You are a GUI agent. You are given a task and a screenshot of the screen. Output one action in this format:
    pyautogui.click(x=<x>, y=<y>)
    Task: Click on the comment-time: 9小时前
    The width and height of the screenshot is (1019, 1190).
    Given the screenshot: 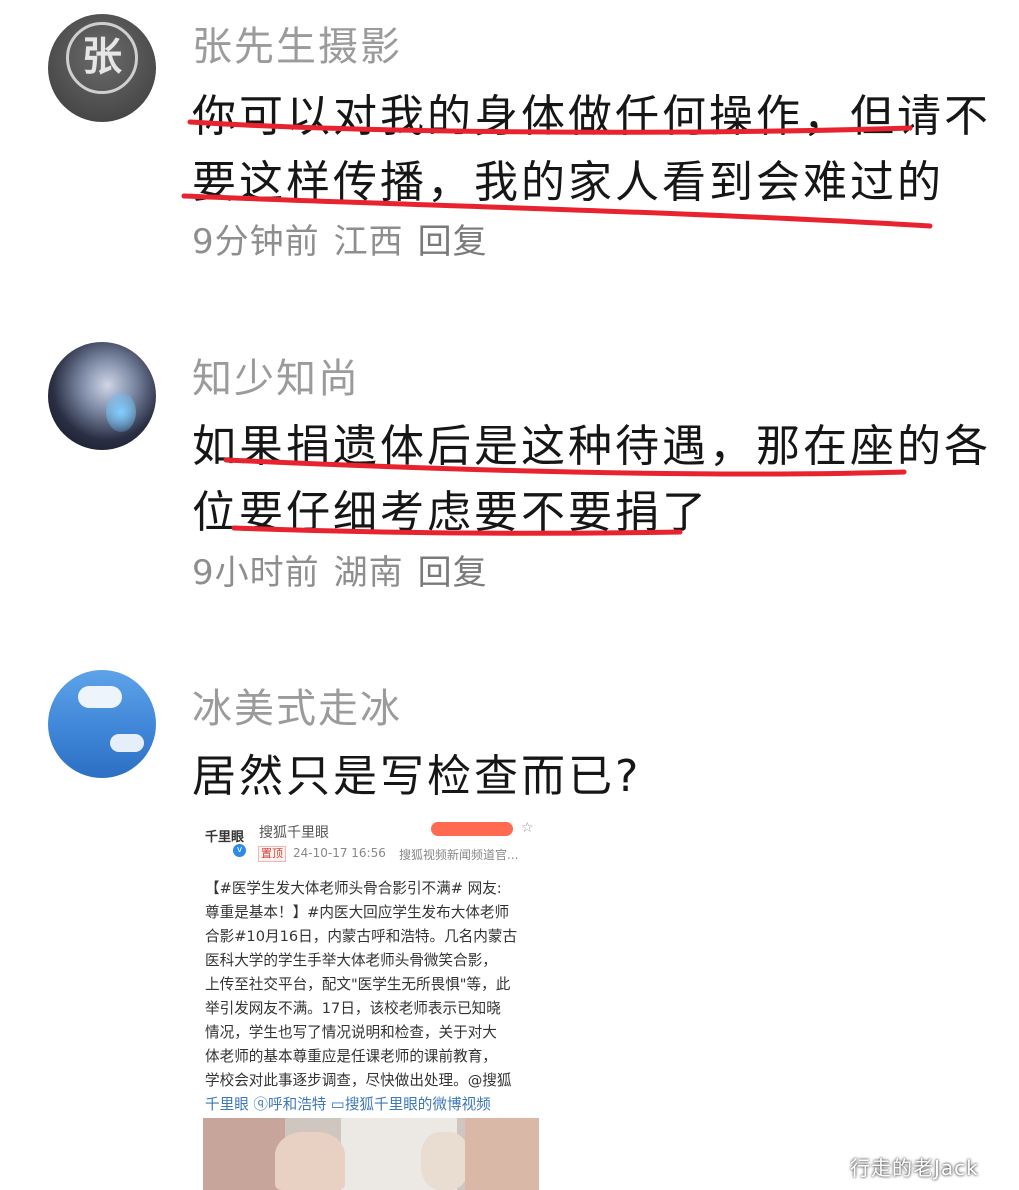 What is the action you would take?
    pyautogui.click(x=256, y=573)
    